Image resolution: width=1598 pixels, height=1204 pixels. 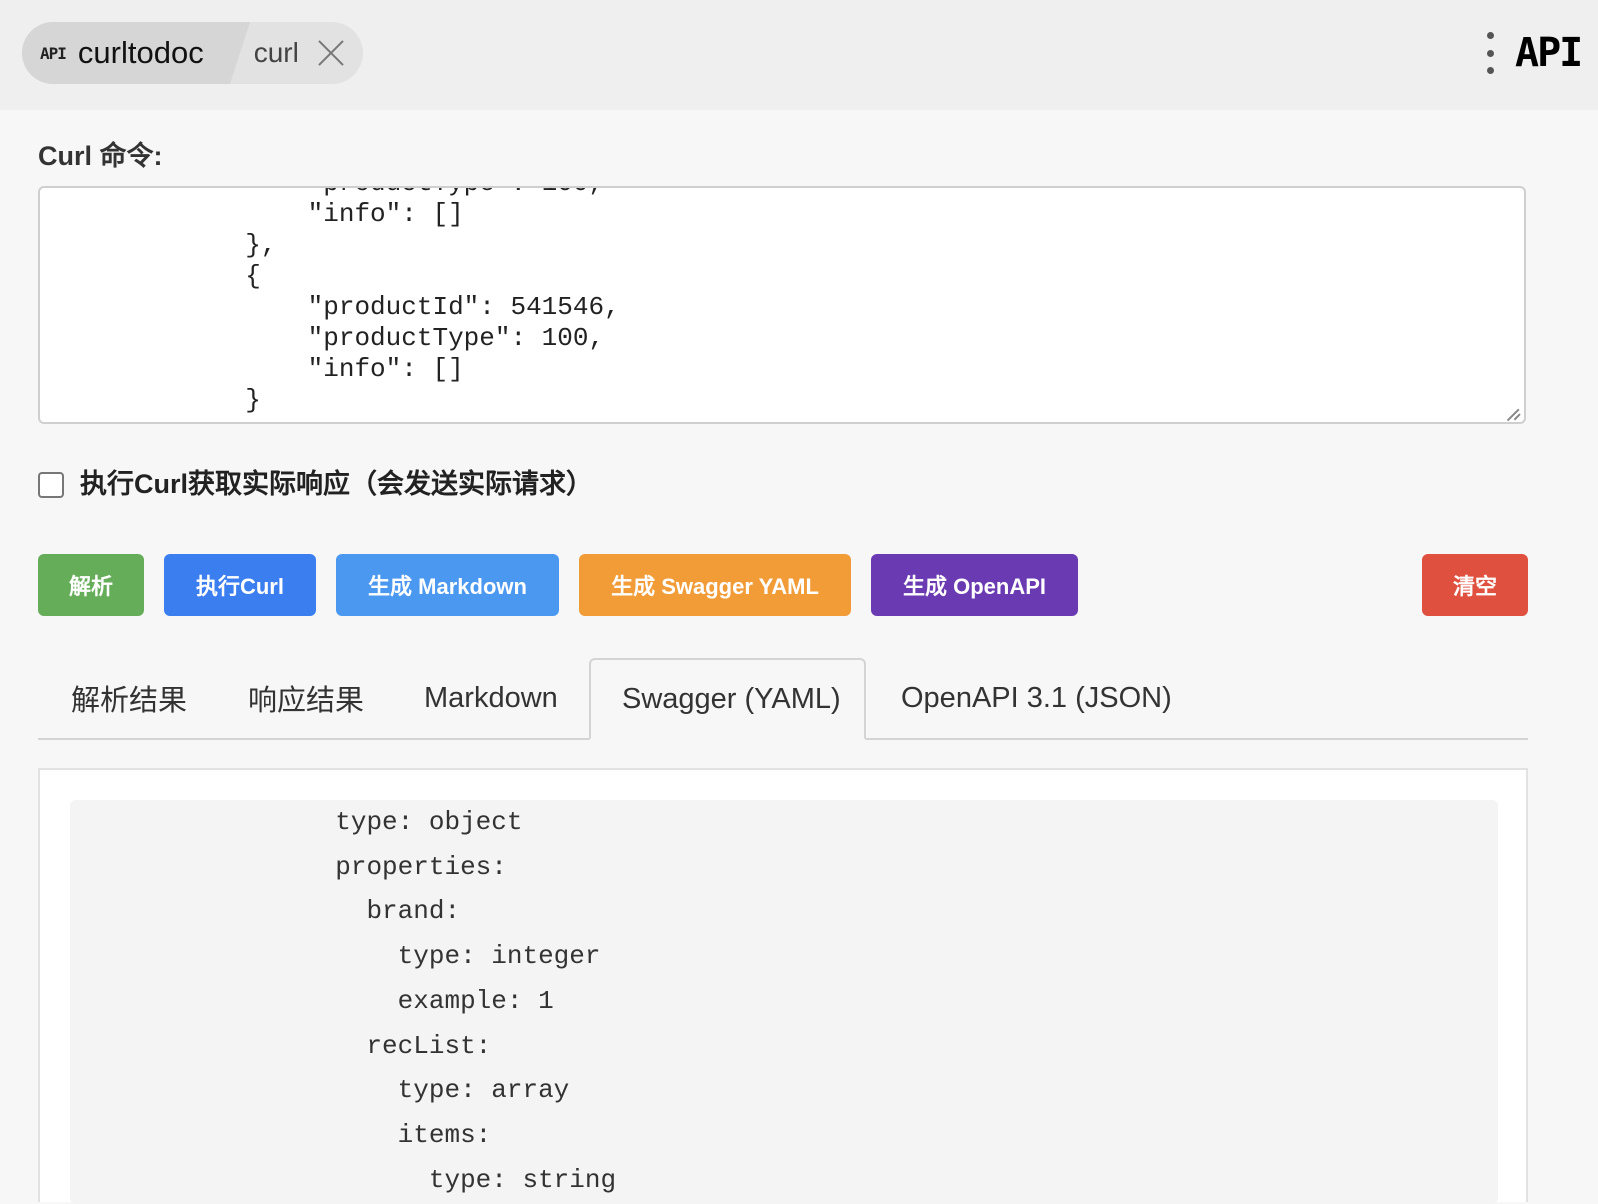 What do you see at coordinates (51, 484) in the screenshot?
I see `execute-curl-checkbox` at bounding box center [51, 484].